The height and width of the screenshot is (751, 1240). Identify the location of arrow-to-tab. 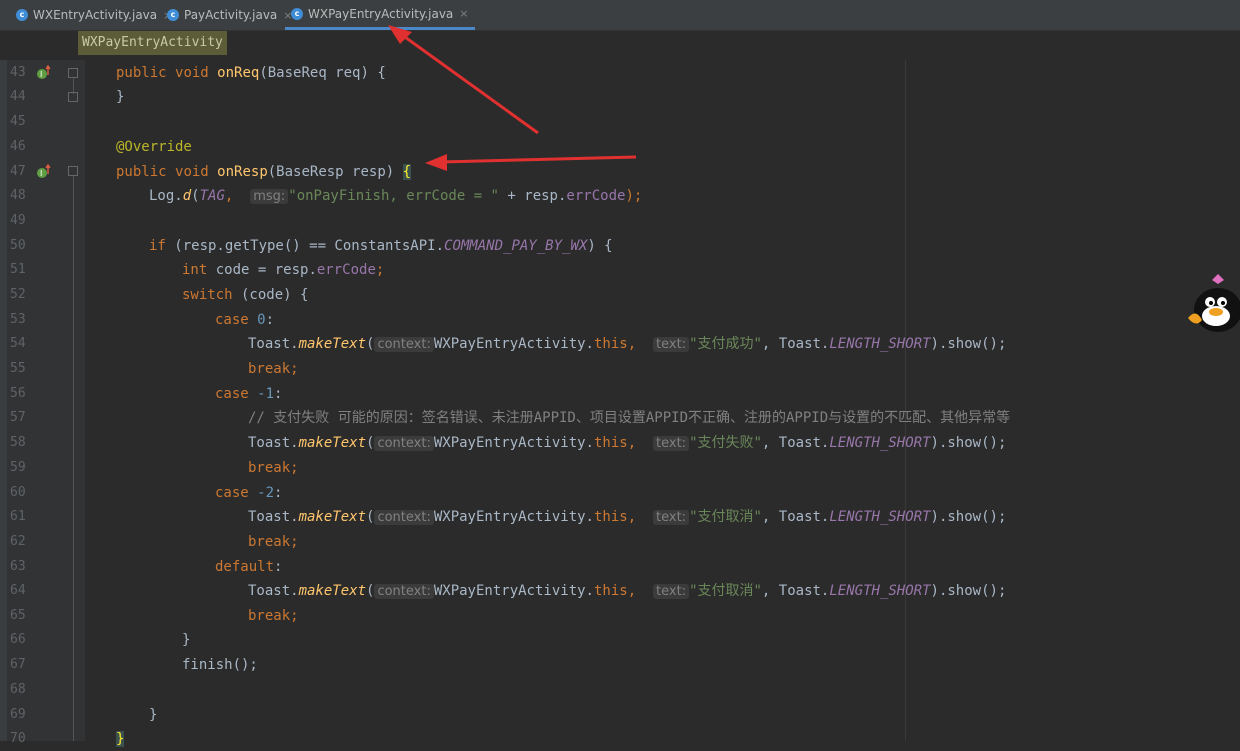
(463, 80).